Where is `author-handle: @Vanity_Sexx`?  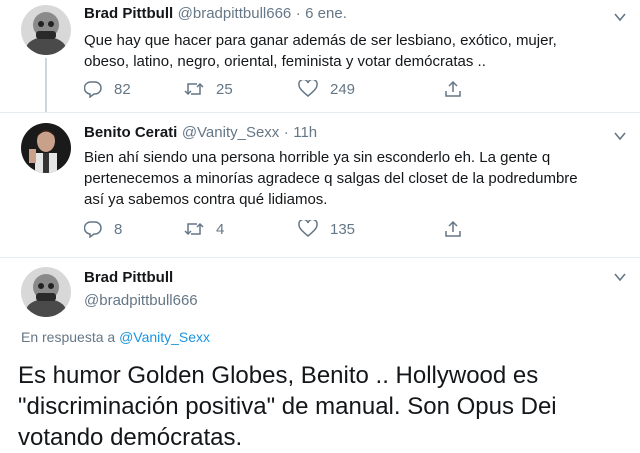
author-handle: @Vanity_Sexx is located at coordinates (231, 132).